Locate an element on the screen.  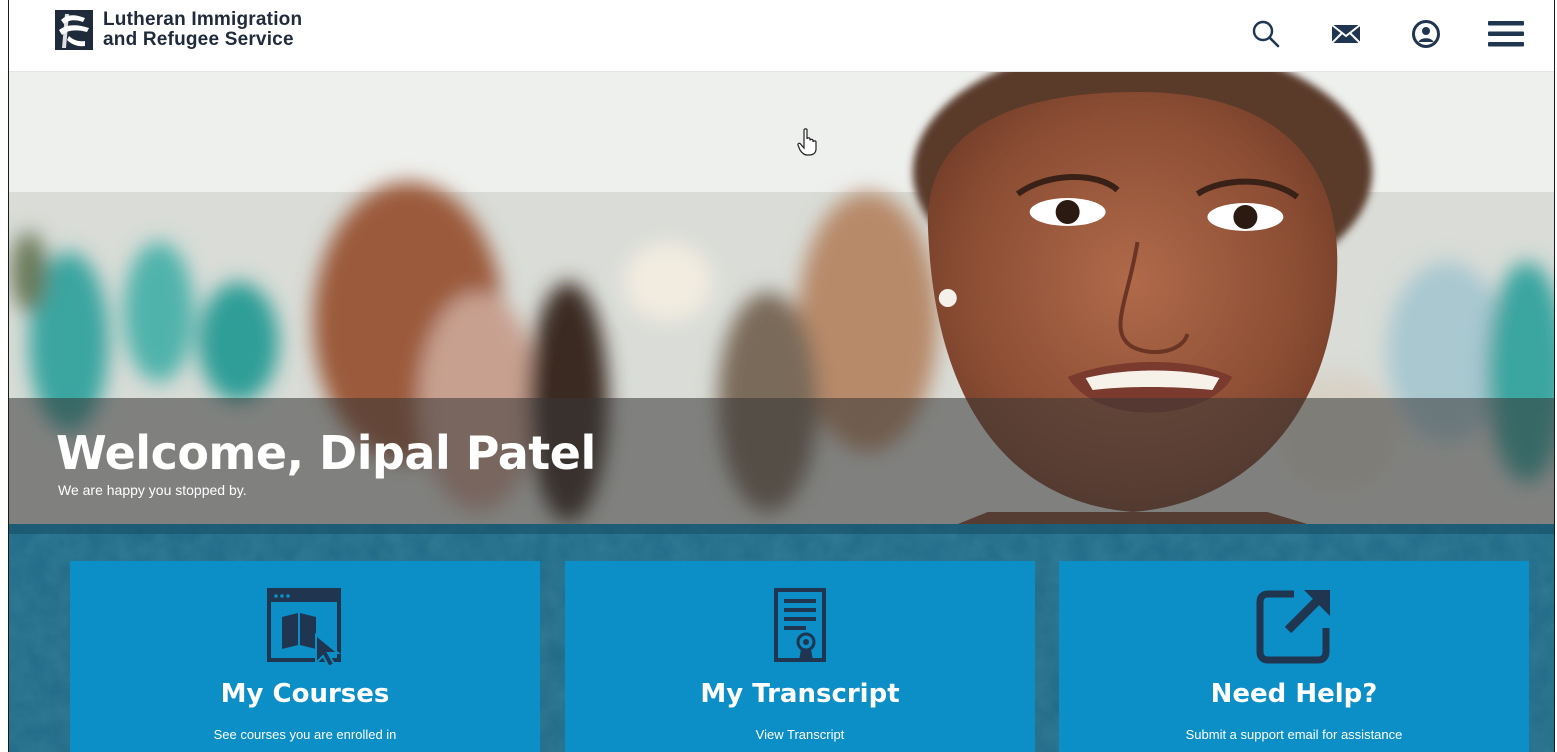
search-button is located at coordinates (1266, 34).